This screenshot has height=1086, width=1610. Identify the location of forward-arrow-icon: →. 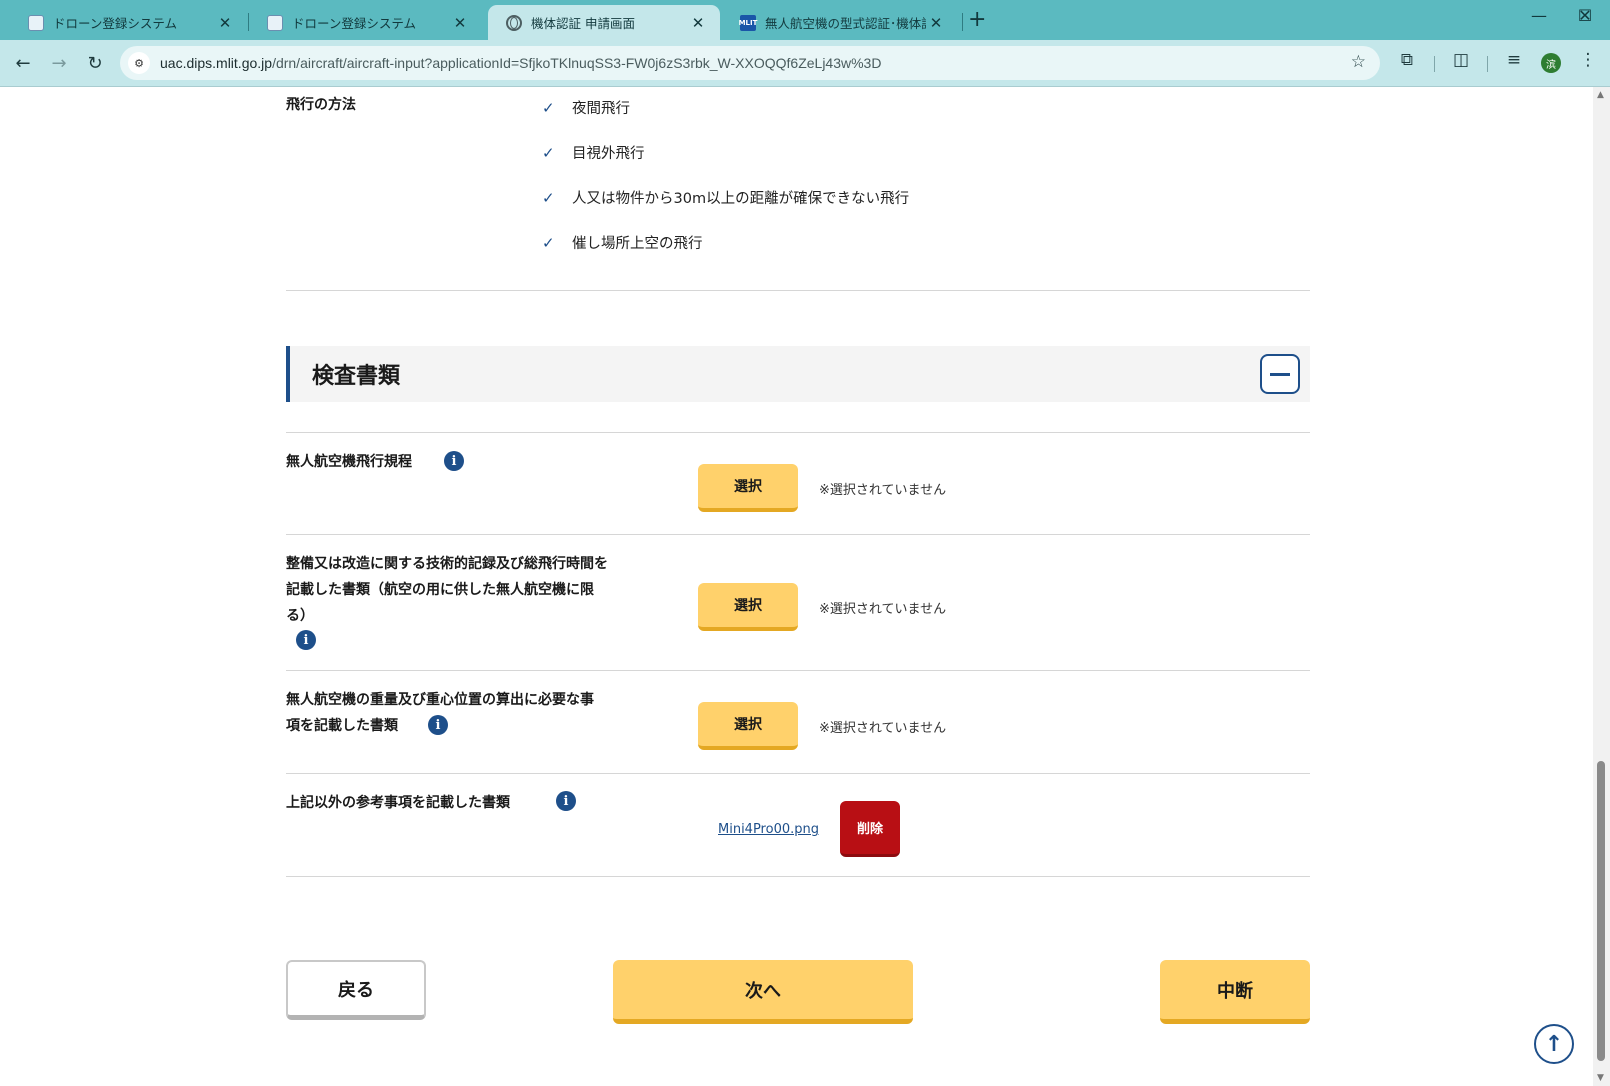
(59, 63).